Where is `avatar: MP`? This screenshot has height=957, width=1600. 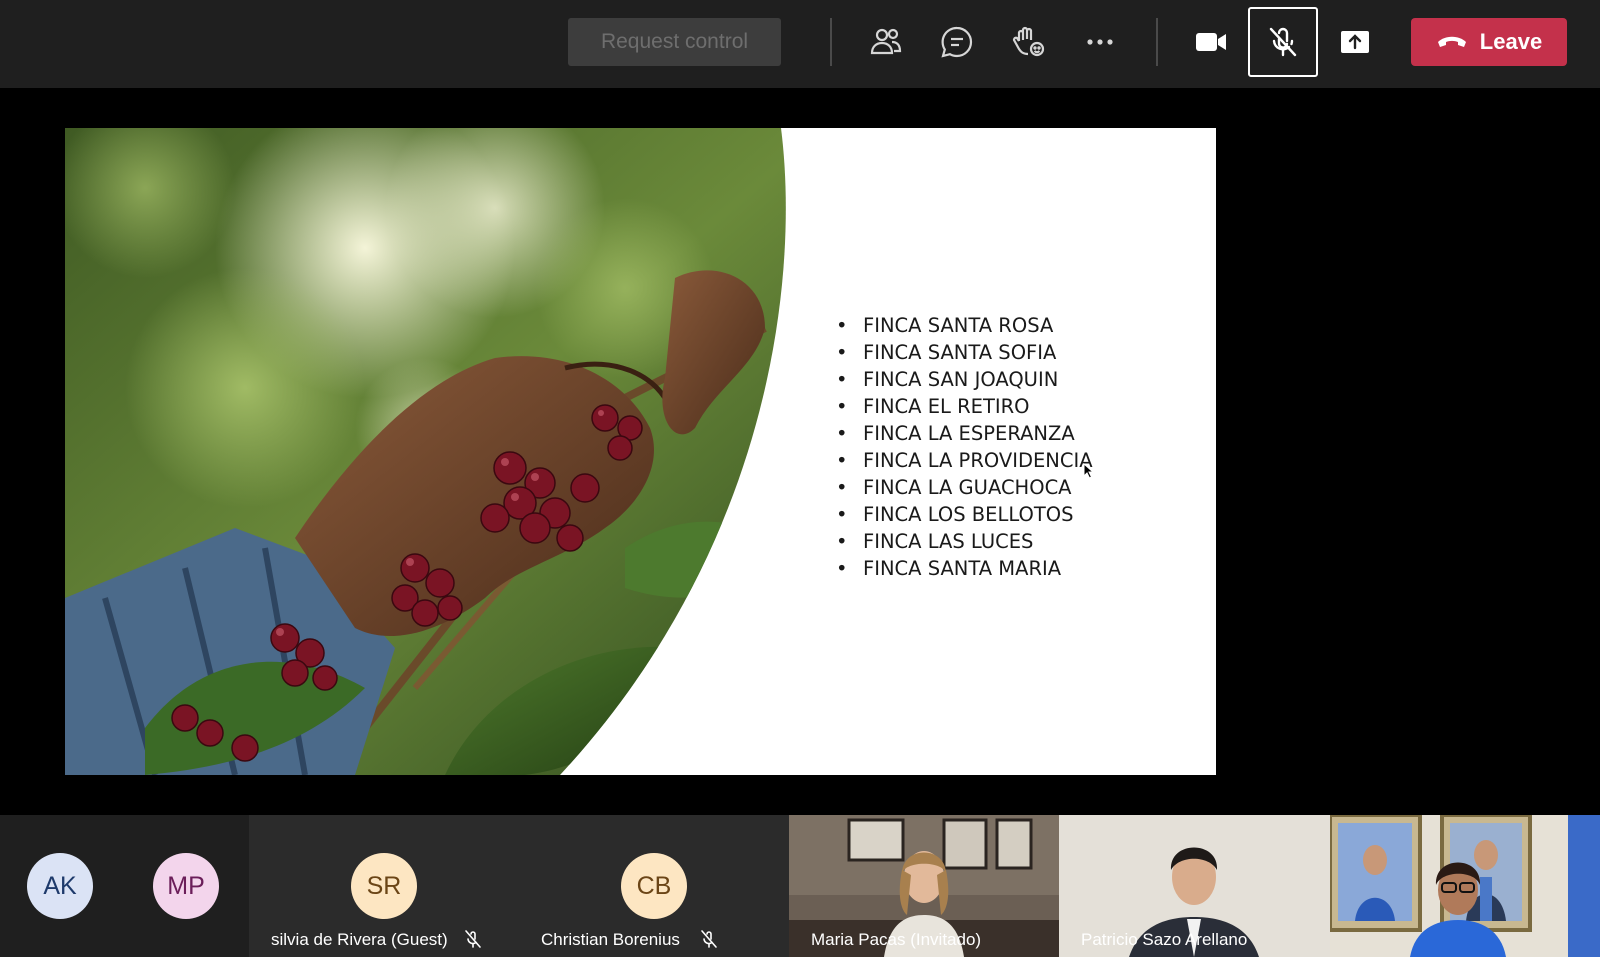
avatar: MP is located at coordinates (186, 886).